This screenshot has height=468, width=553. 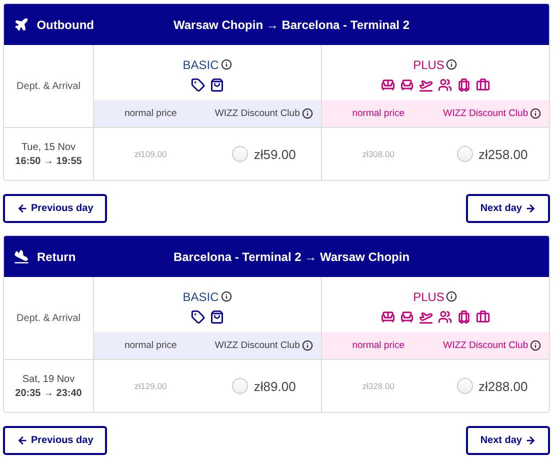 I want to click on normal-price: zł129.00, so click(x=150, y=386).